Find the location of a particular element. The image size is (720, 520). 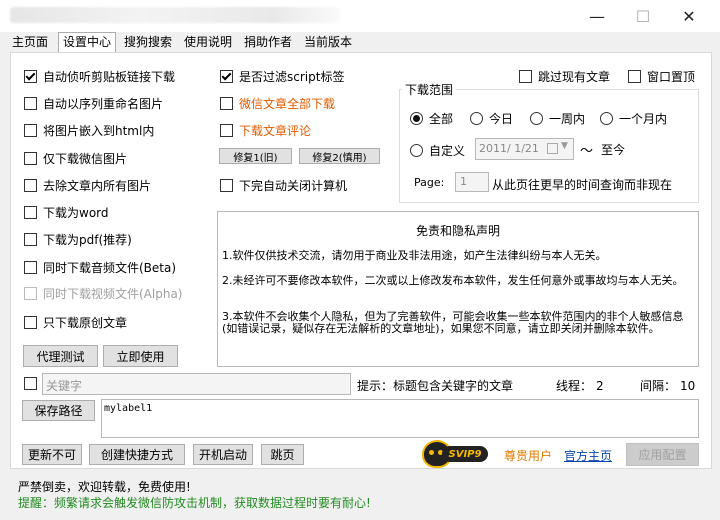

remove-images-checkbox: 去除文章内所有图片 is located at coordinates (87, 185).